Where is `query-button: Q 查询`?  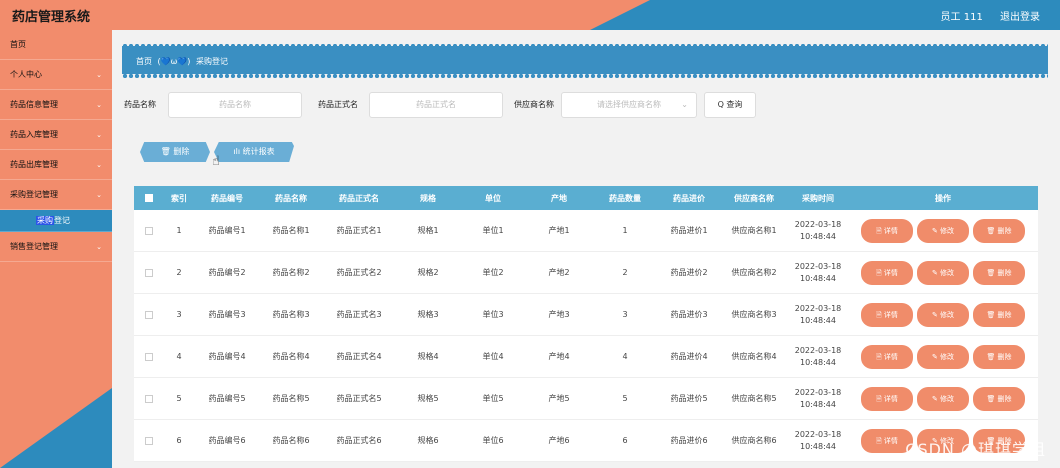 query-button: Q 查询 is located at coordinates (730, 105).